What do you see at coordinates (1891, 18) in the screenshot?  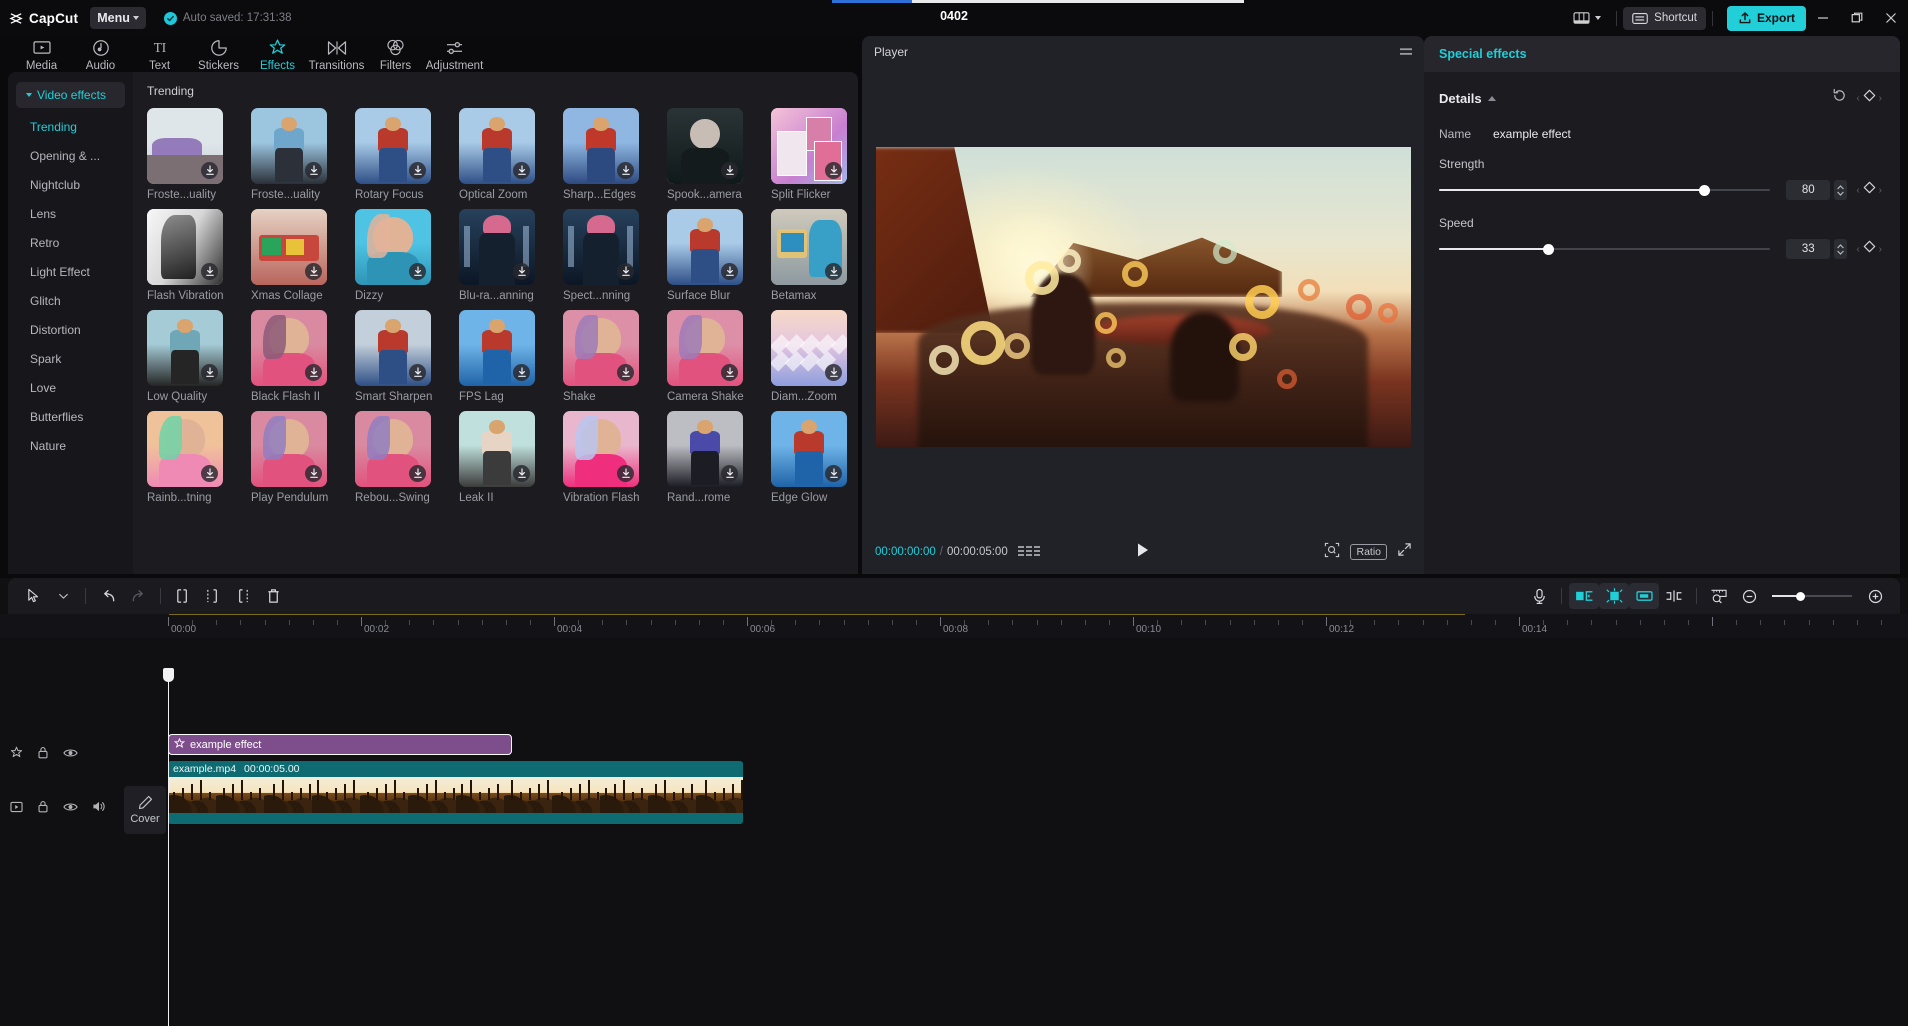 I see `close-button` at bounding box center [1891, 18].